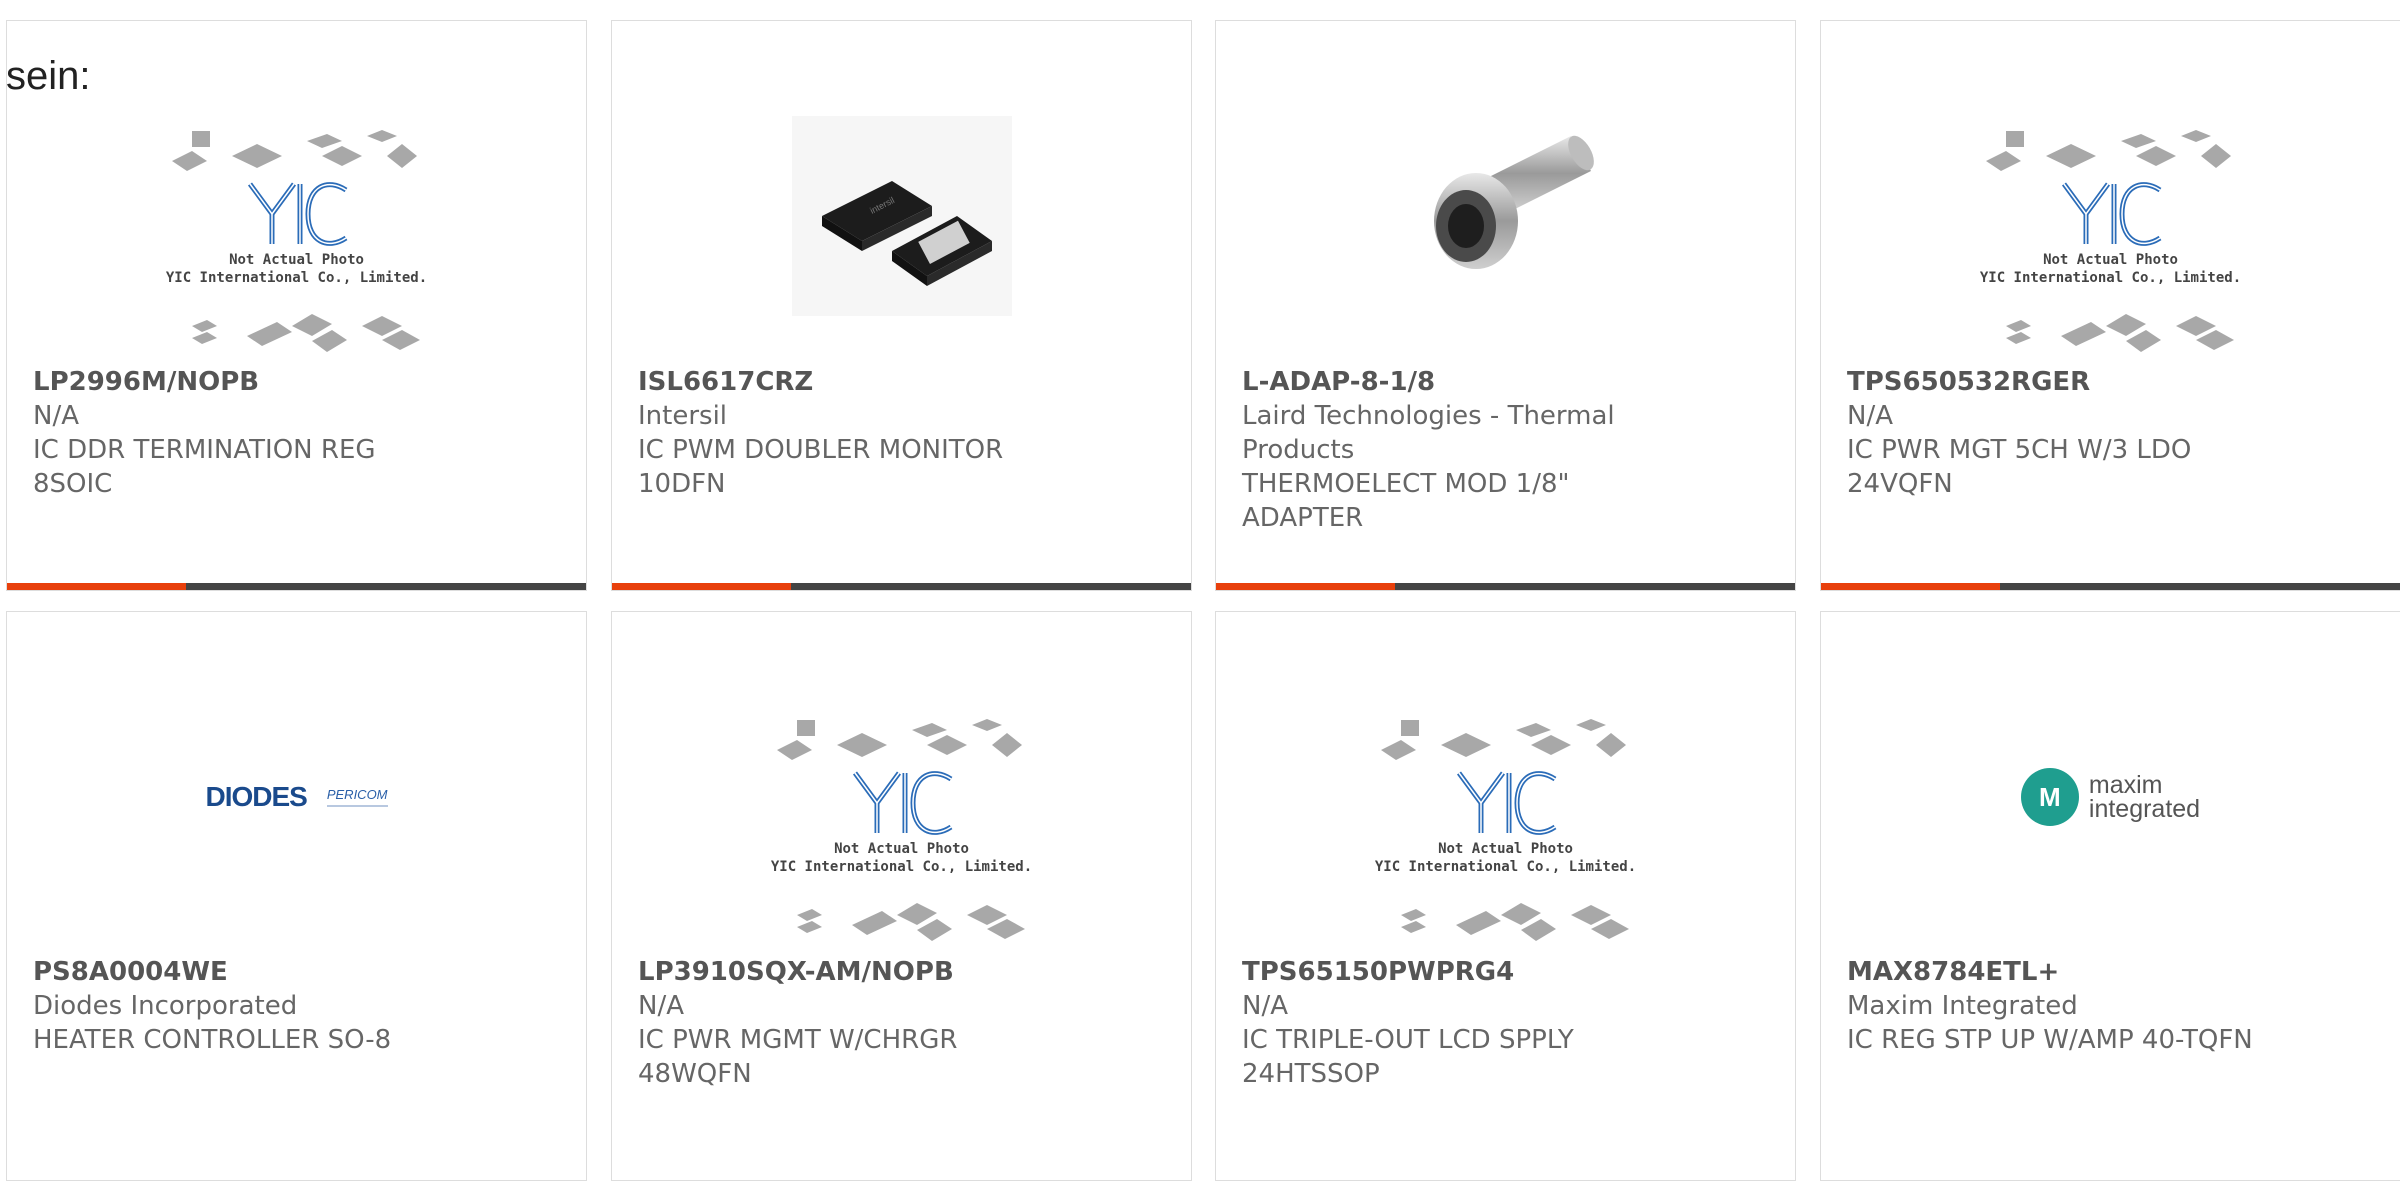 Image resolution: width=2400 pixels, height=1181 pixels. What do you see at coordinates (1408, 1057) in the screenshot?
I see `description: IC TRIPLE-OUT LCD SPPLY 24HTSSOP` at bounding box center [1408, 1057].